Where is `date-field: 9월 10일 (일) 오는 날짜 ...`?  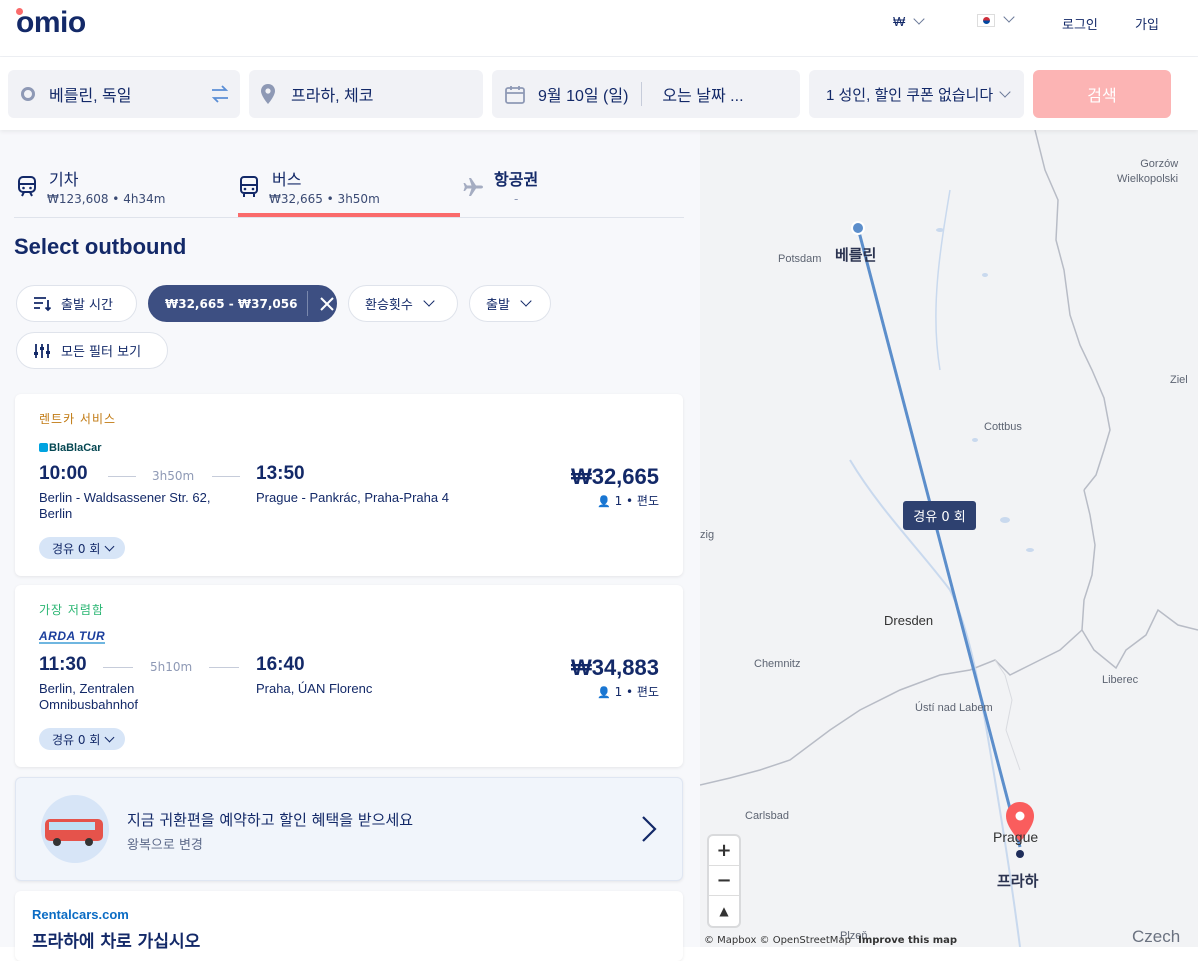
date-field: 9월 10일 (일) 오는 날짜 ... is located at coordinates (646, 94).